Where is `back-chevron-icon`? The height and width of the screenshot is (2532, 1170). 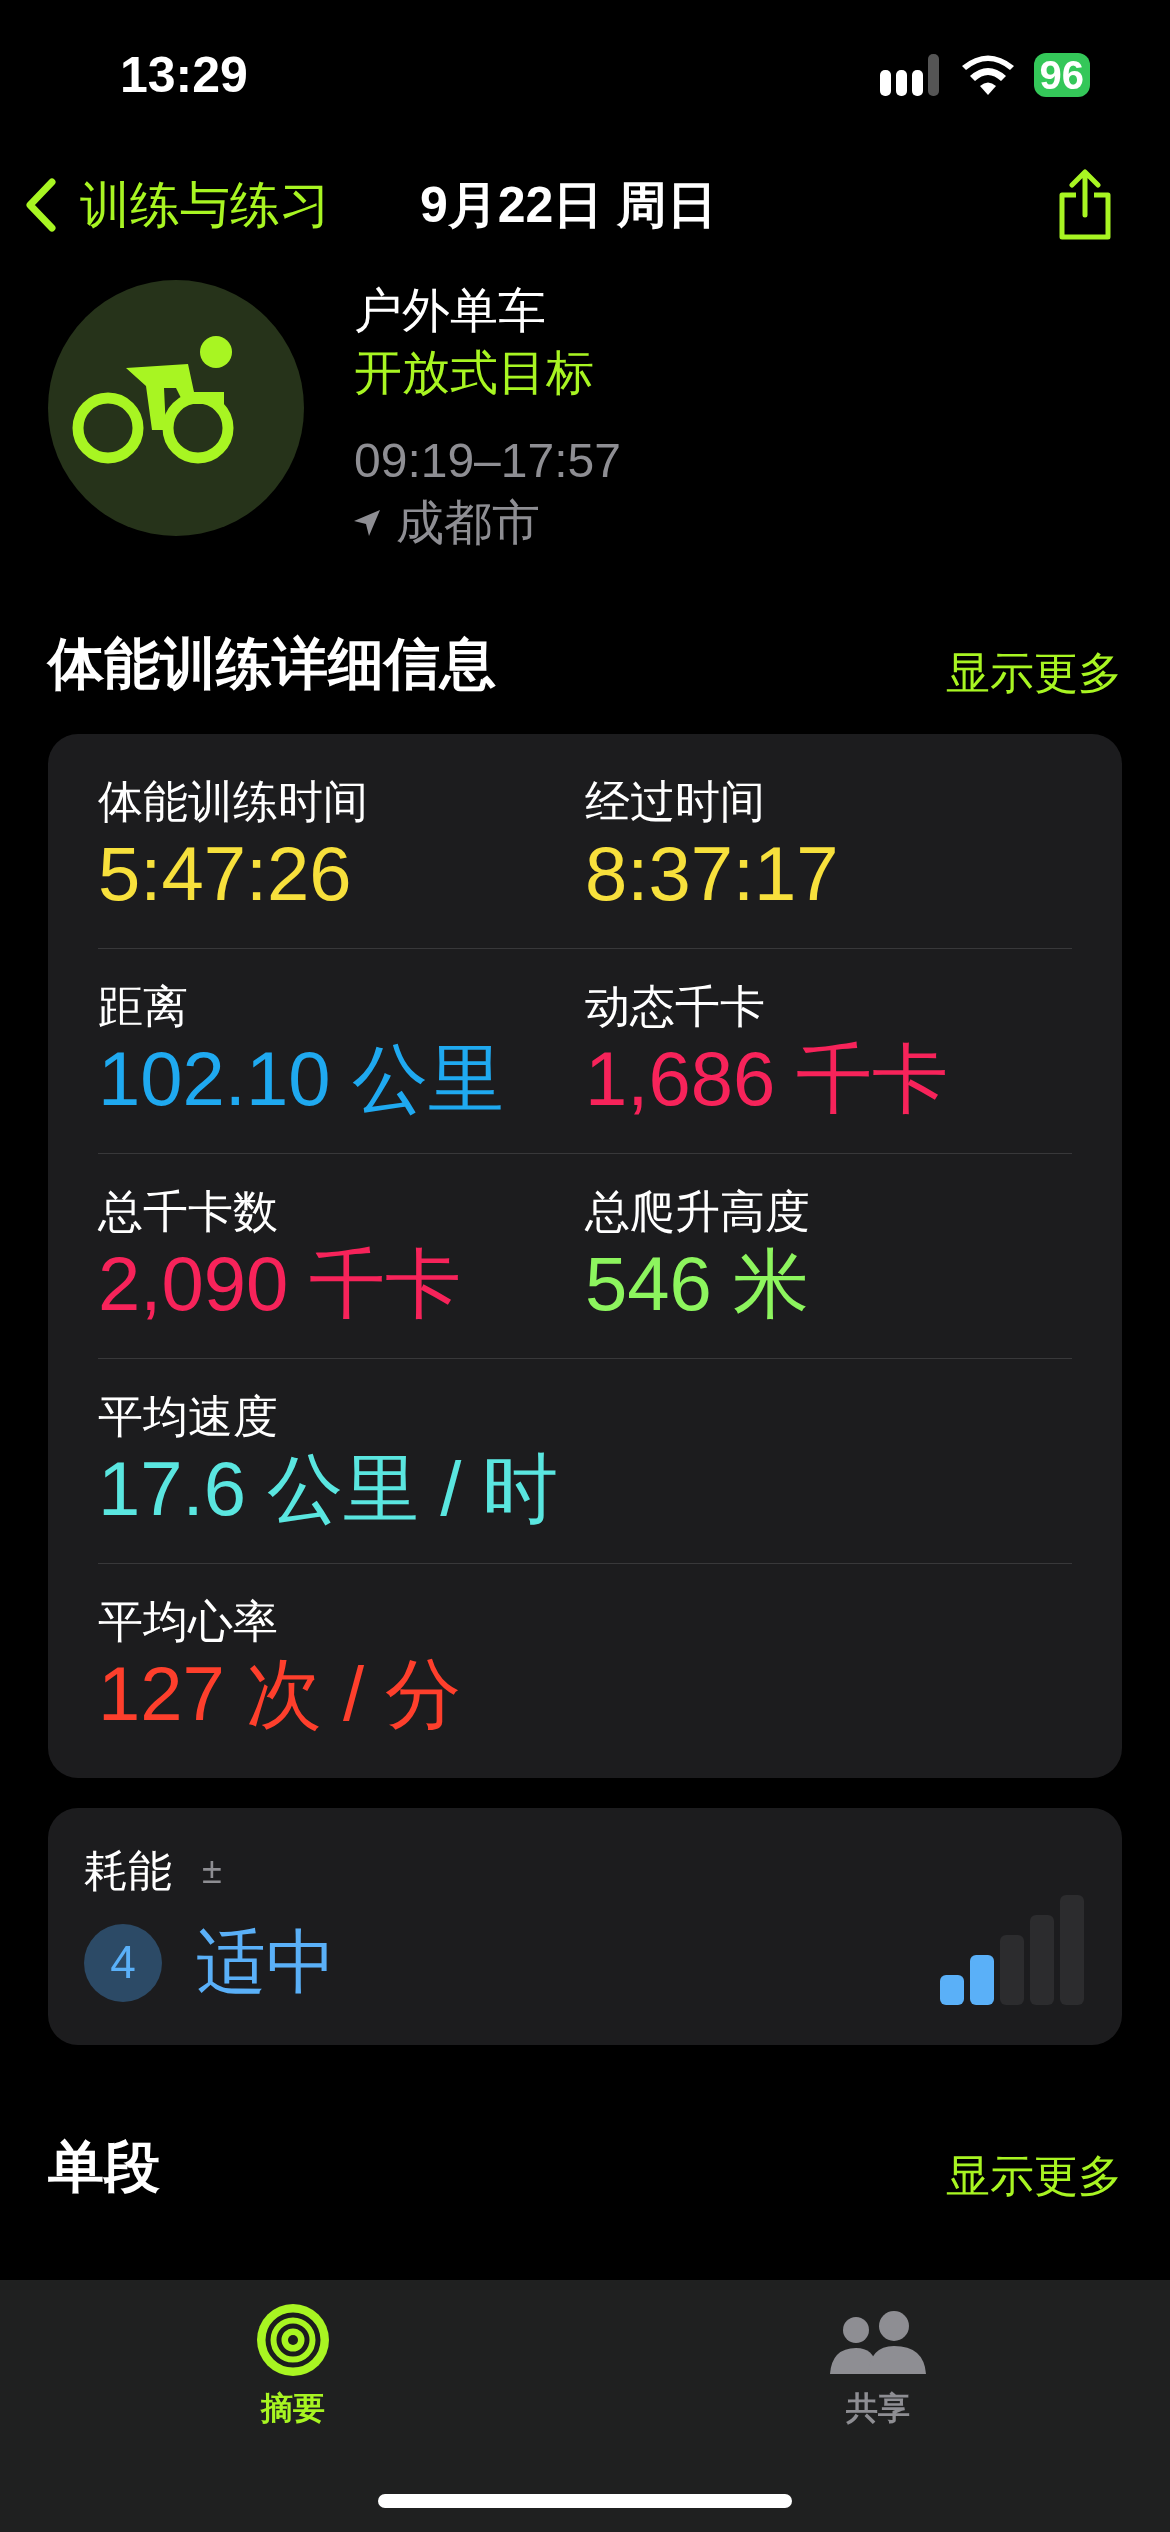 back-chevron-icon is located at coordinates (41, 205).